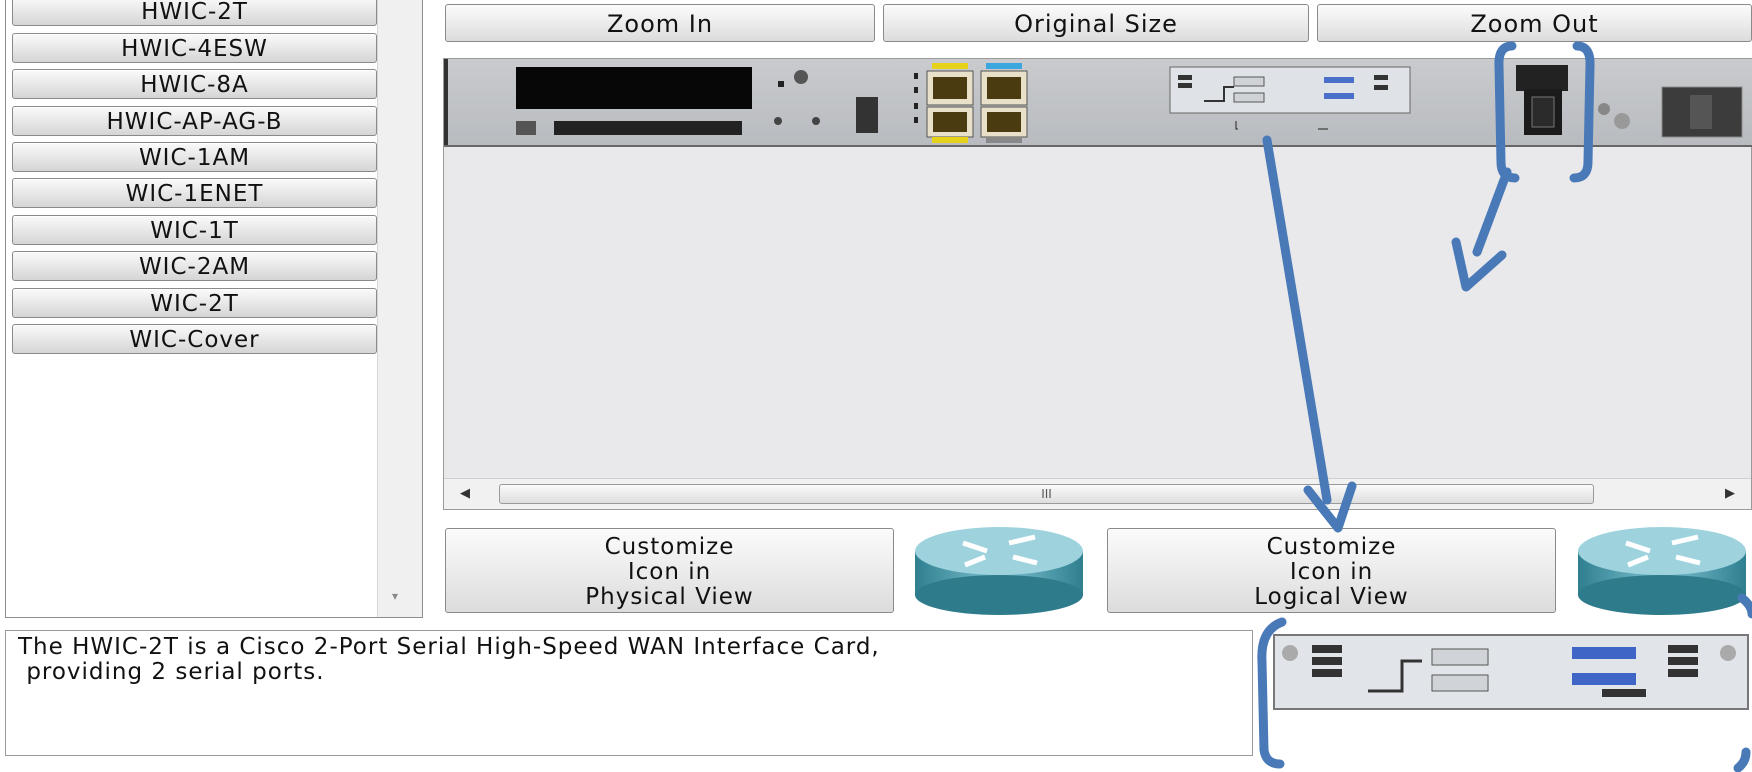 The height and width of the screenshot is (772, 1752). What do you see at coordinates (1534, 23) in the screenshot?
I see `zoom-out-button: Zoom Out` at bounding box center [1534, 23].